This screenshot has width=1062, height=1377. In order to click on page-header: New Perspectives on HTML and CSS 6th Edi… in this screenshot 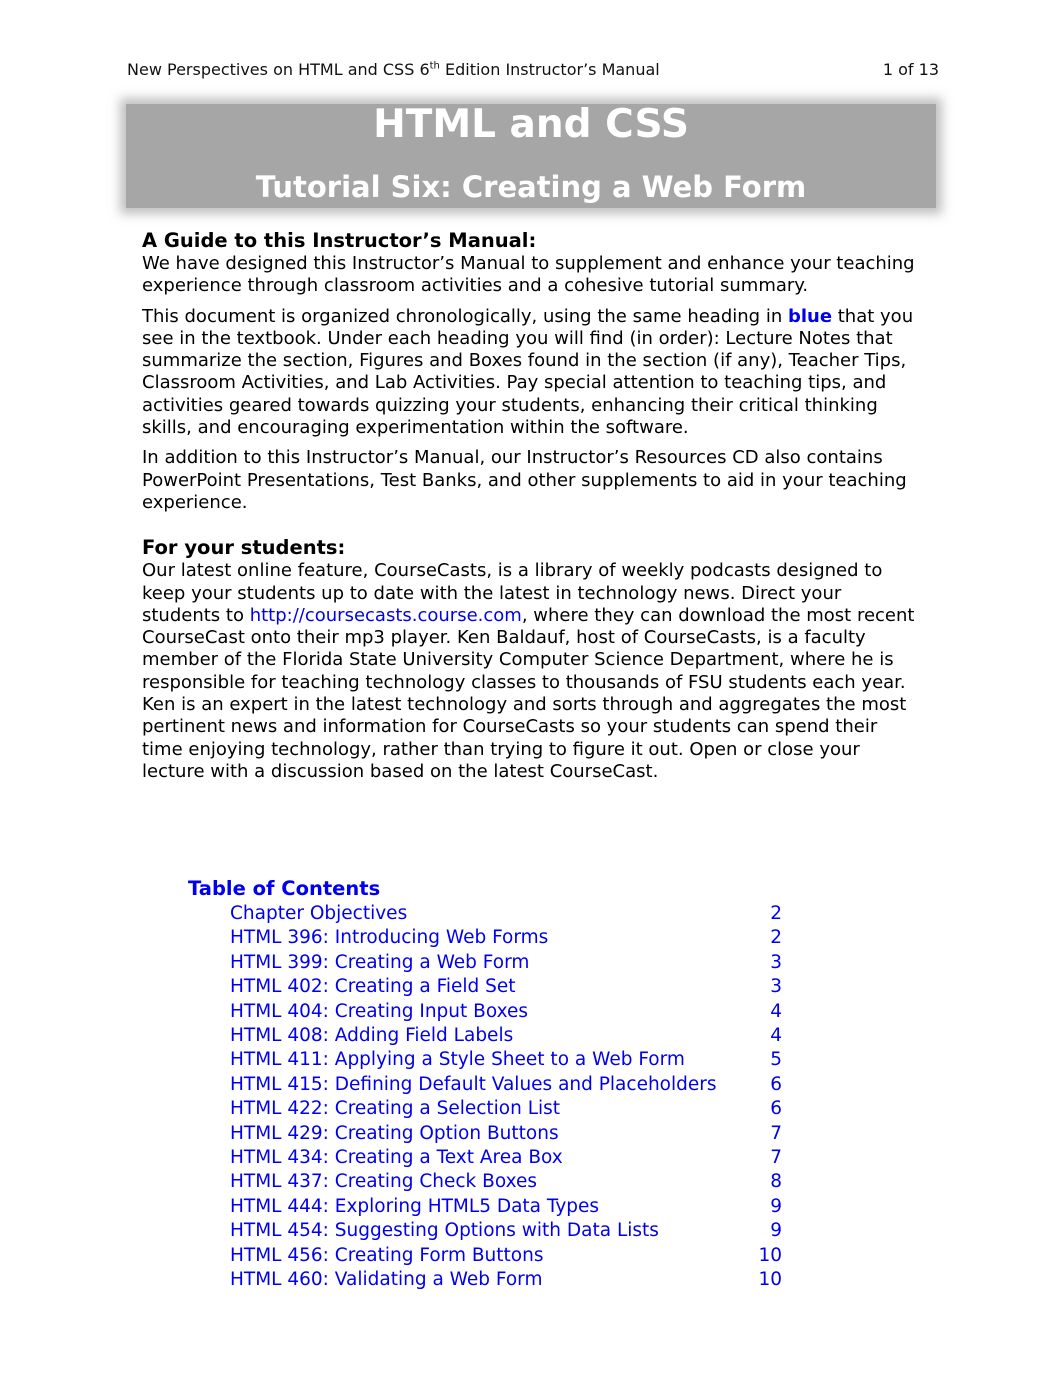, I will do `click(533, 69)`.